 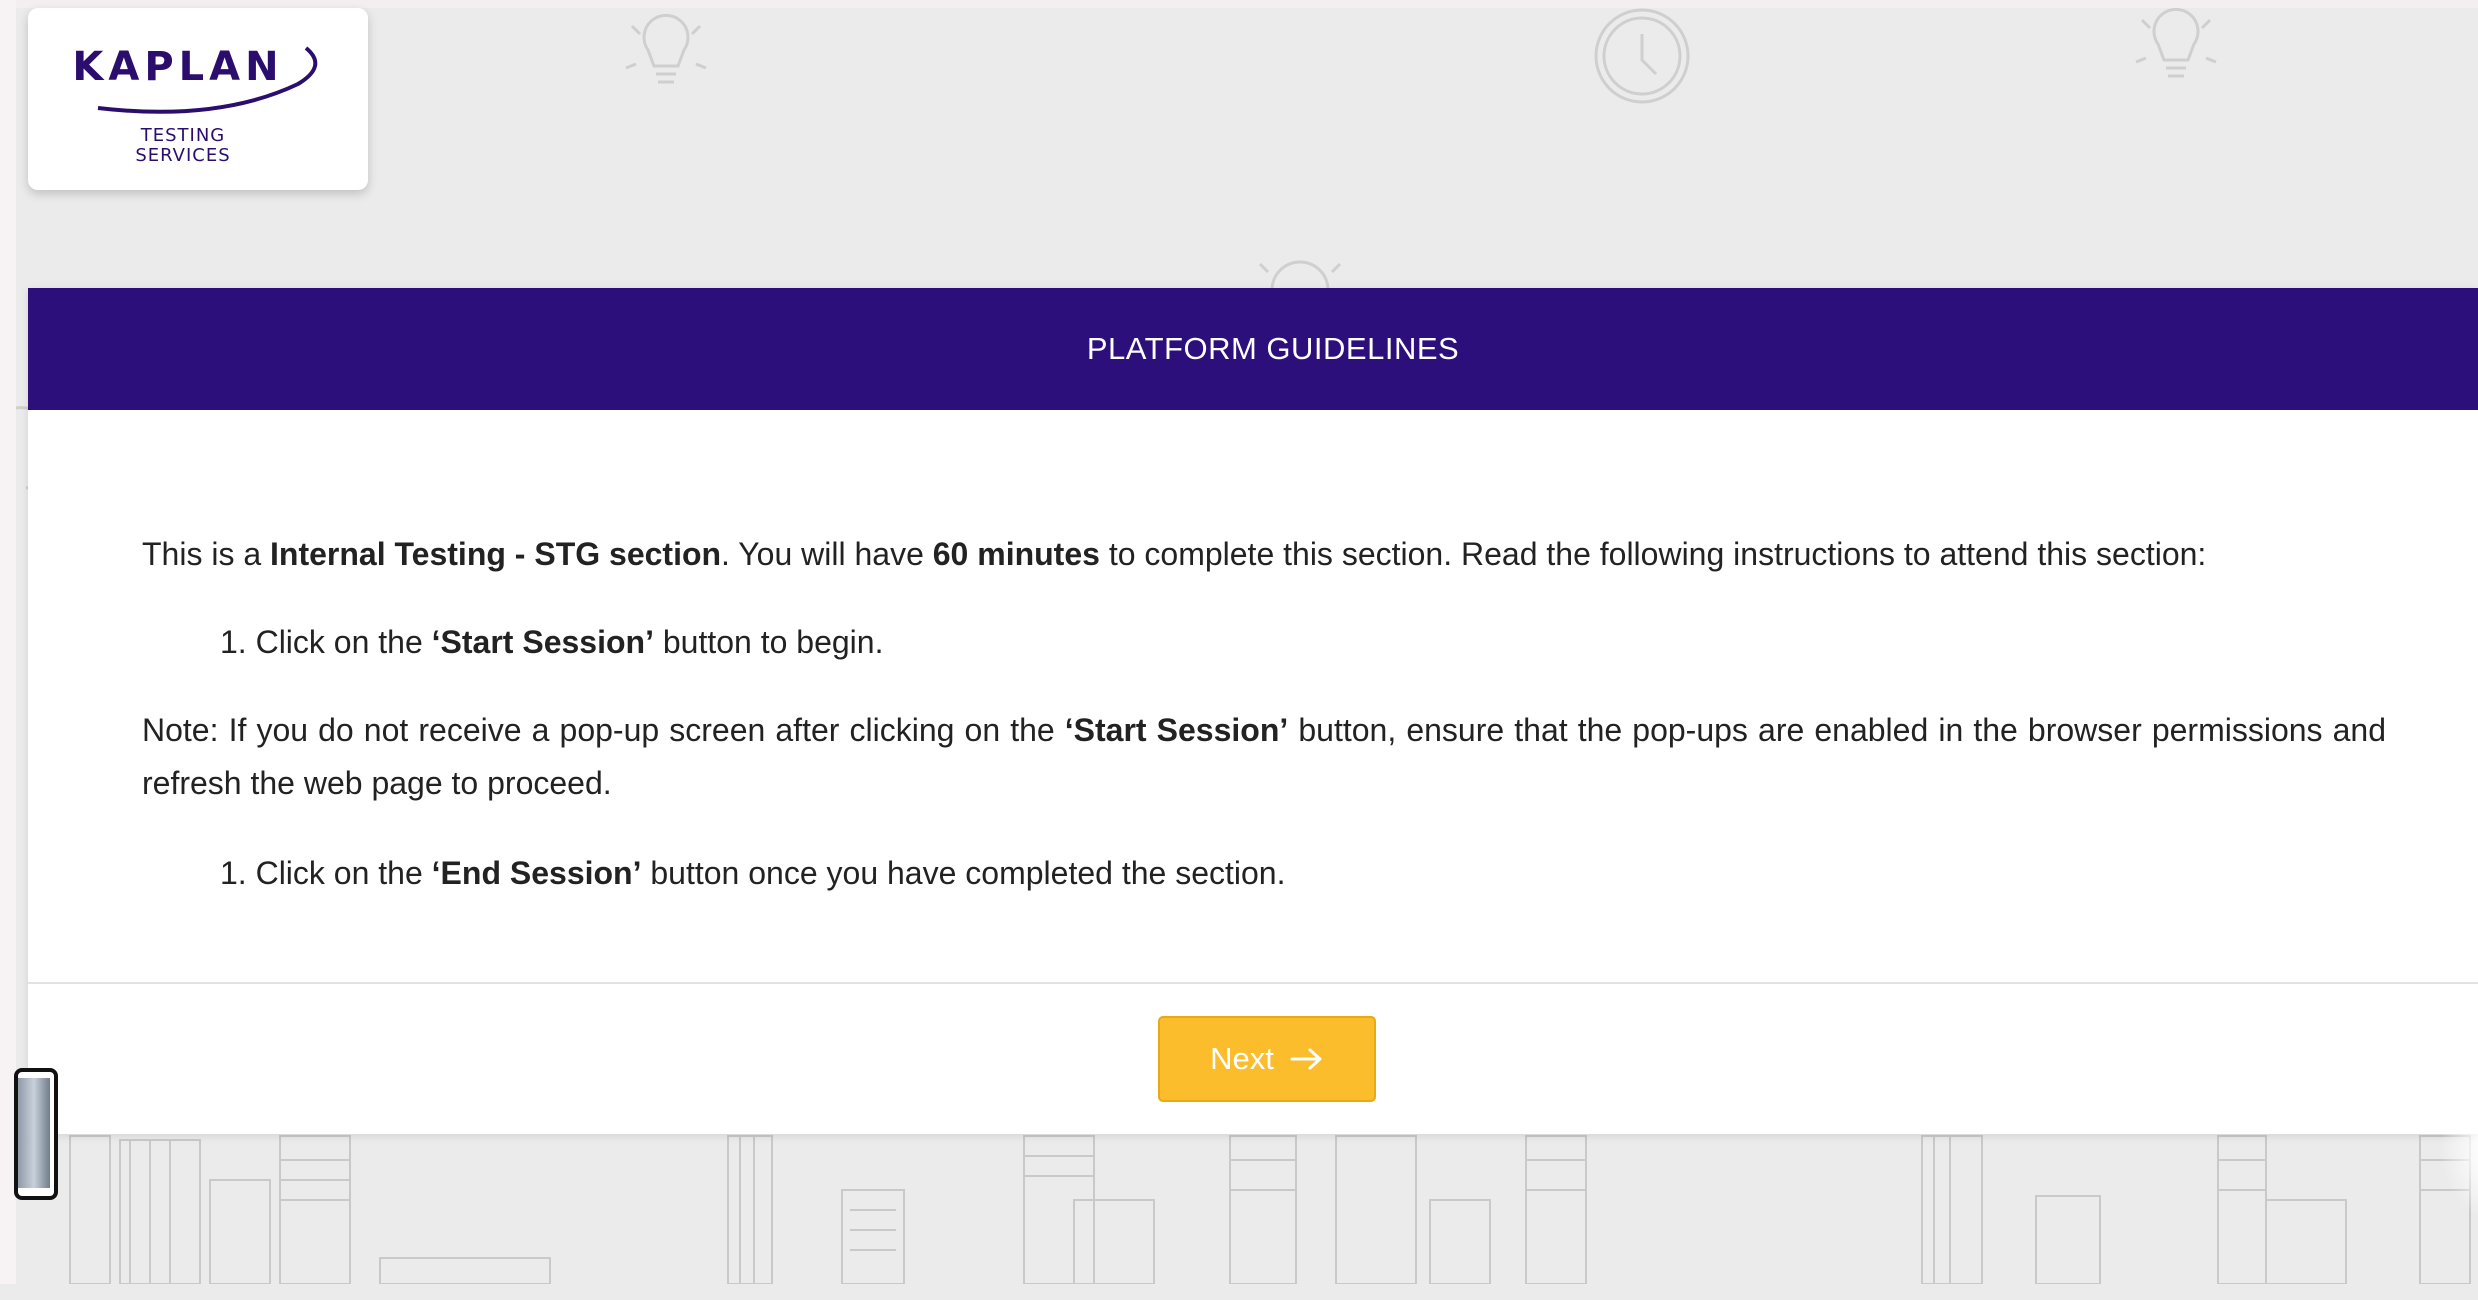 I want to click on panel-header: PLATFORM GUIDELINES, so click(x=1253, y=349).